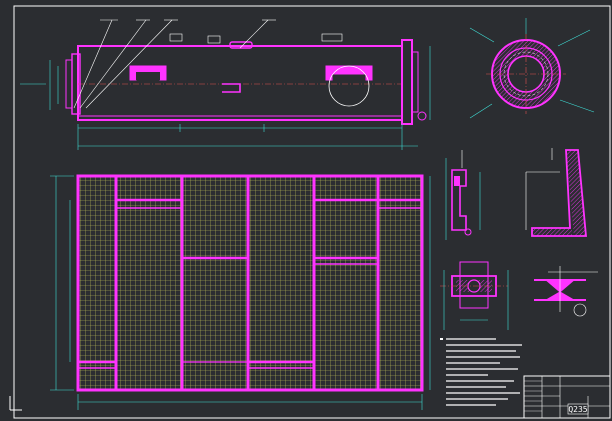 The image size is (612, 421). I want to click on drawing-code-label: Q235, so click(577, 409).